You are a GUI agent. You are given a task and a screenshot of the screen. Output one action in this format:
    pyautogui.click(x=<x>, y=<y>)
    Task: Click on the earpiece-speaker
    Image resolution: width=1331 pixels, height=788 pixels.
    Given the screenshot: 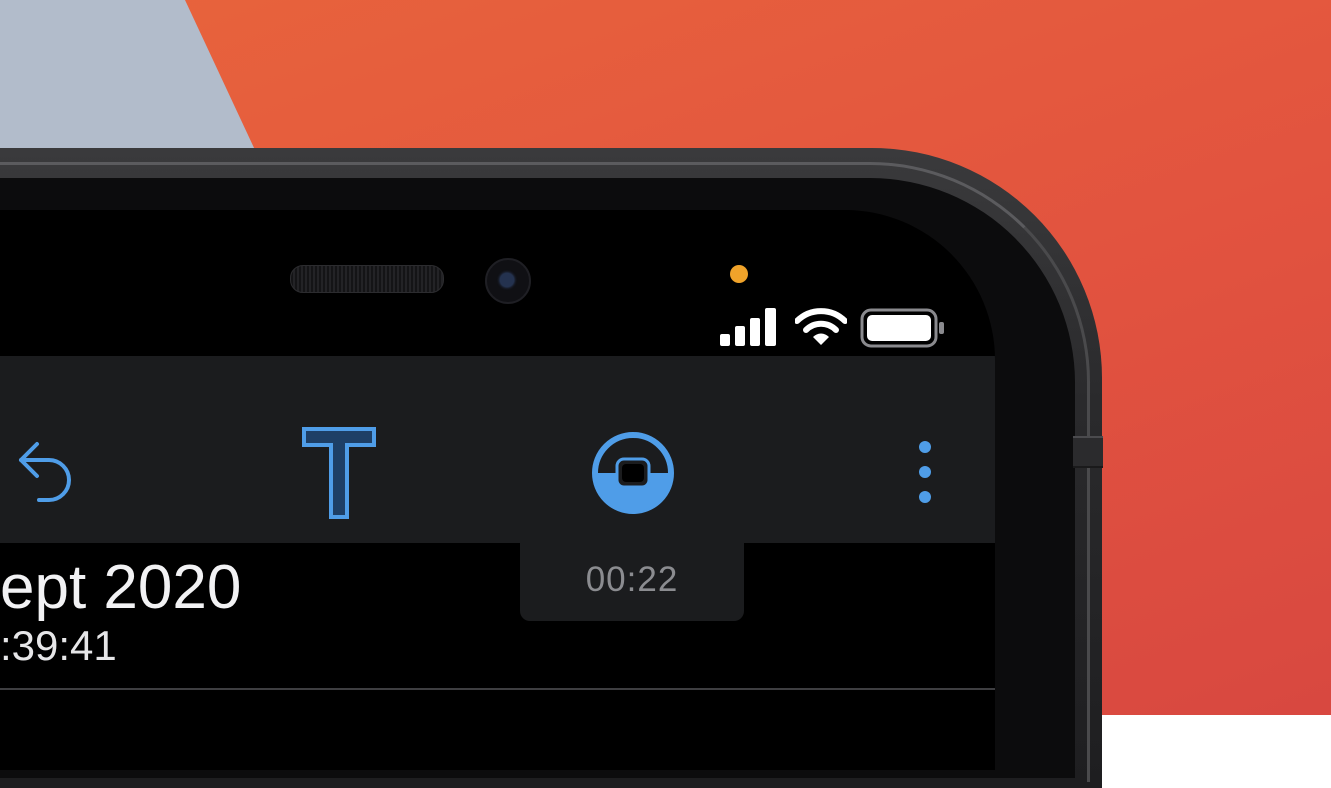 What is the action you would take?
    pyautogui.click(x=367, y=279)
    